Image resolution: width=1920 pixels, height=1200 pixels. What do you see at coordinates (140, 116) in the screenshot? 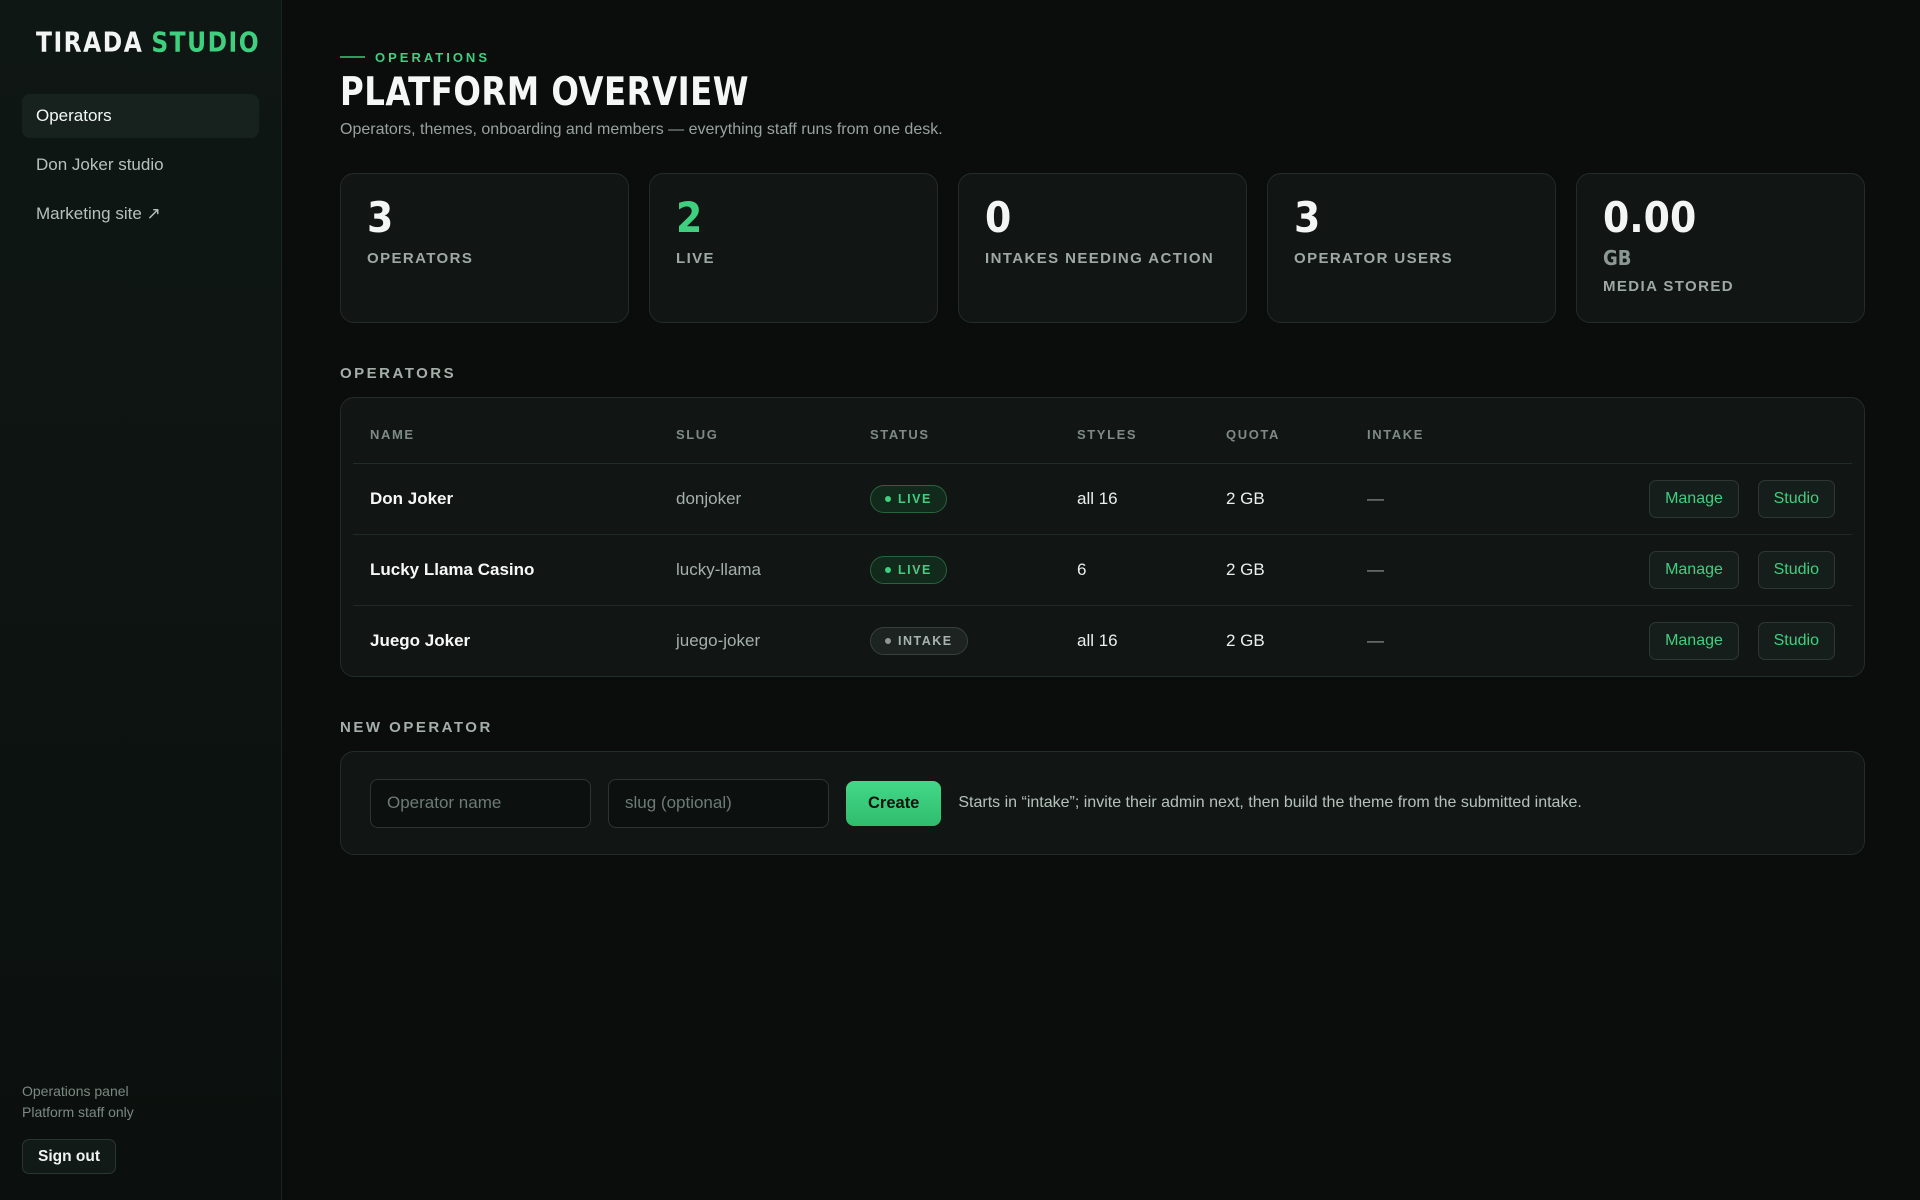
I see `sidebar-item-operators: Operators` at bounding box center [140, 116].